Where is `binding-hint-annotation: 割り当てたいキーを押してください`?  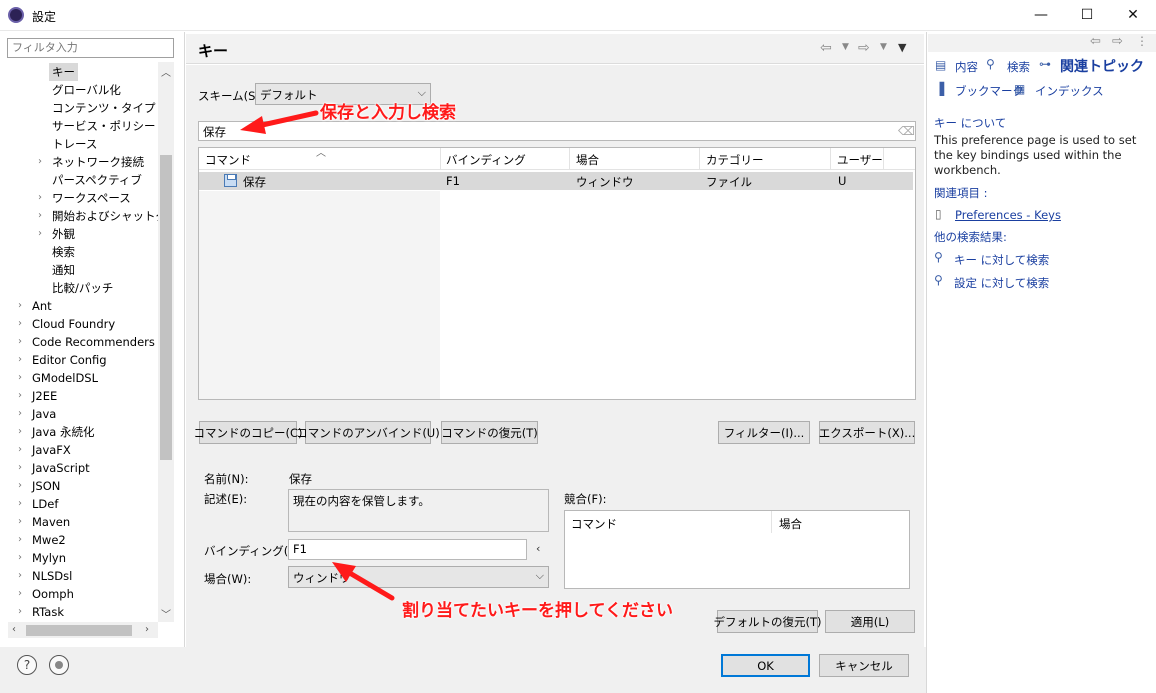 binding-hint-annotation: 割り当てたいキーを押してください is located at coordinates (537, 611).